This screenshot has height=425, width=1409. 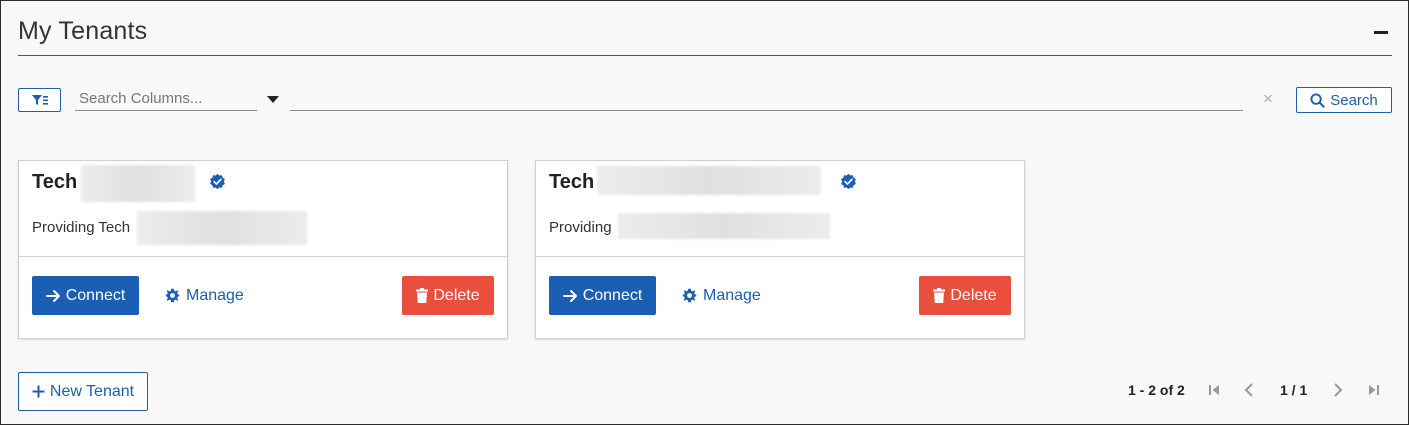 I want to click on caret-down-icon, so click(x=273, y=99).